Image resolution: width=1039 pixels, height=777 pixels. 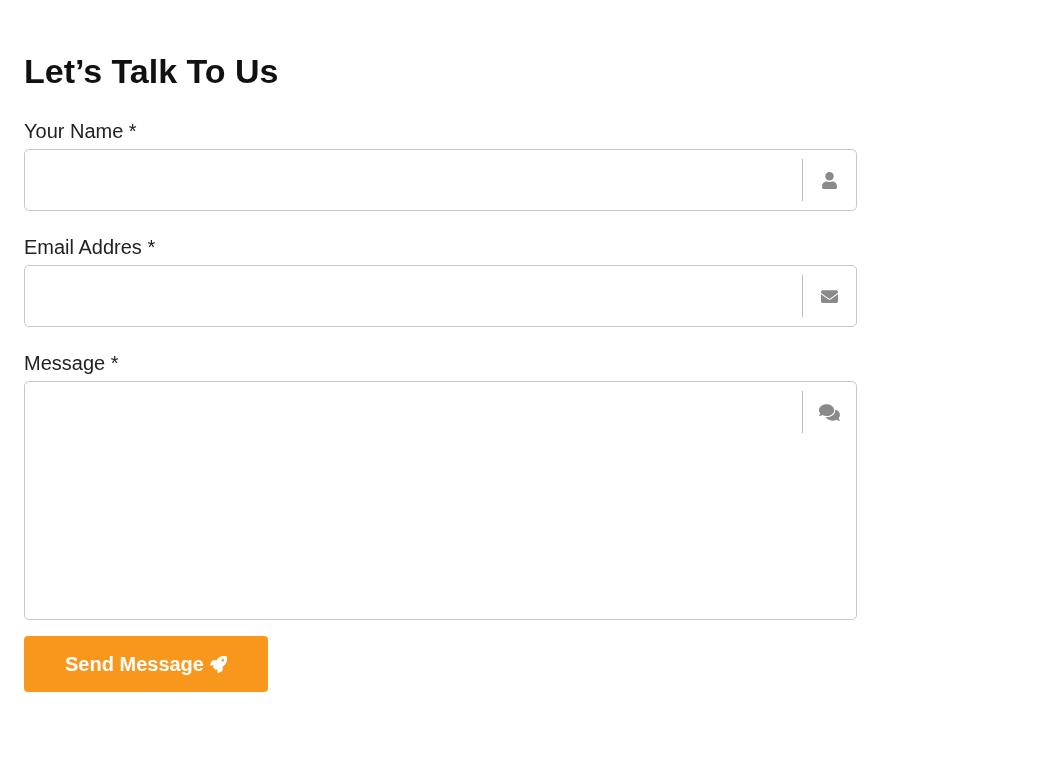 I want to click on user-icon, so click(x=829, y=180).